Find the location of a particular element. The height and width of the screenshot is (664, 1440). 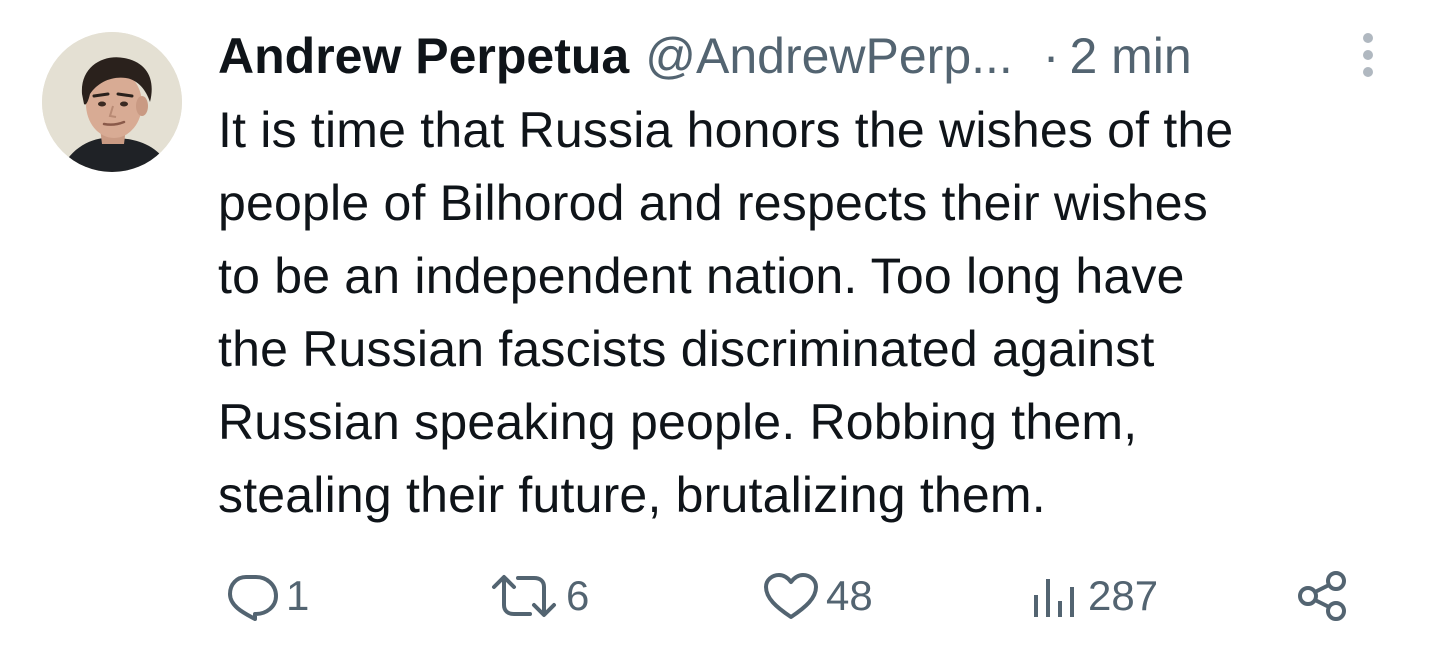

tweet-header: Andrew Perpetua @AndrewPerp... · 2 min is located at coordinates (705, 56).